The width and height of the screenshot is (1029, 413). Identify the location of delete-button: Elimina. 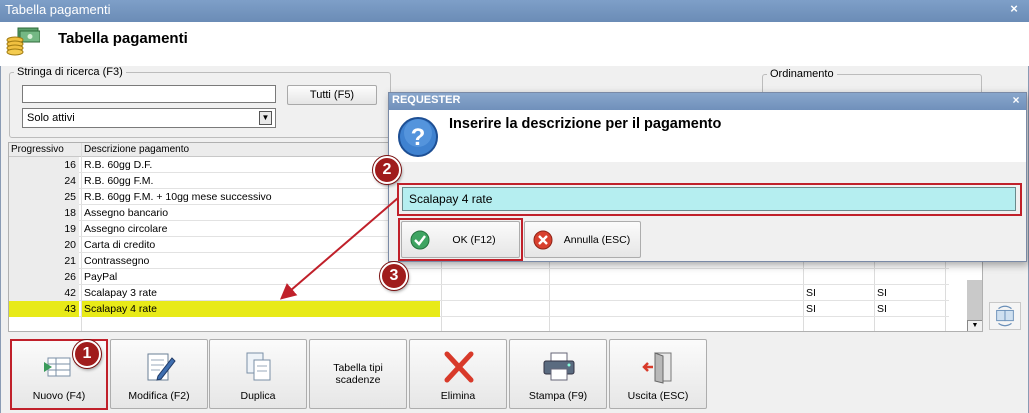
(458, 374).